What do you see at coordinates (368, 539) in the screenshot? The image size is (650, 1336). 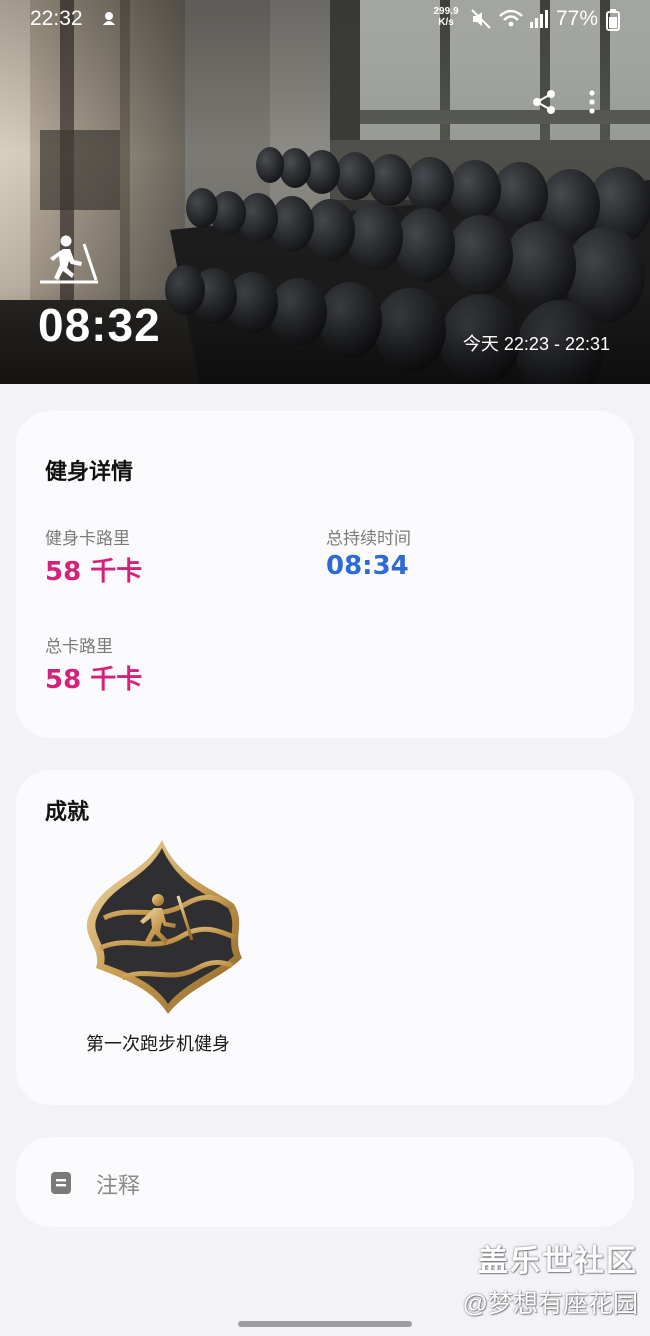 I see `metric-label-total-duration: 总持续时间` at bounding box center [368, 539].